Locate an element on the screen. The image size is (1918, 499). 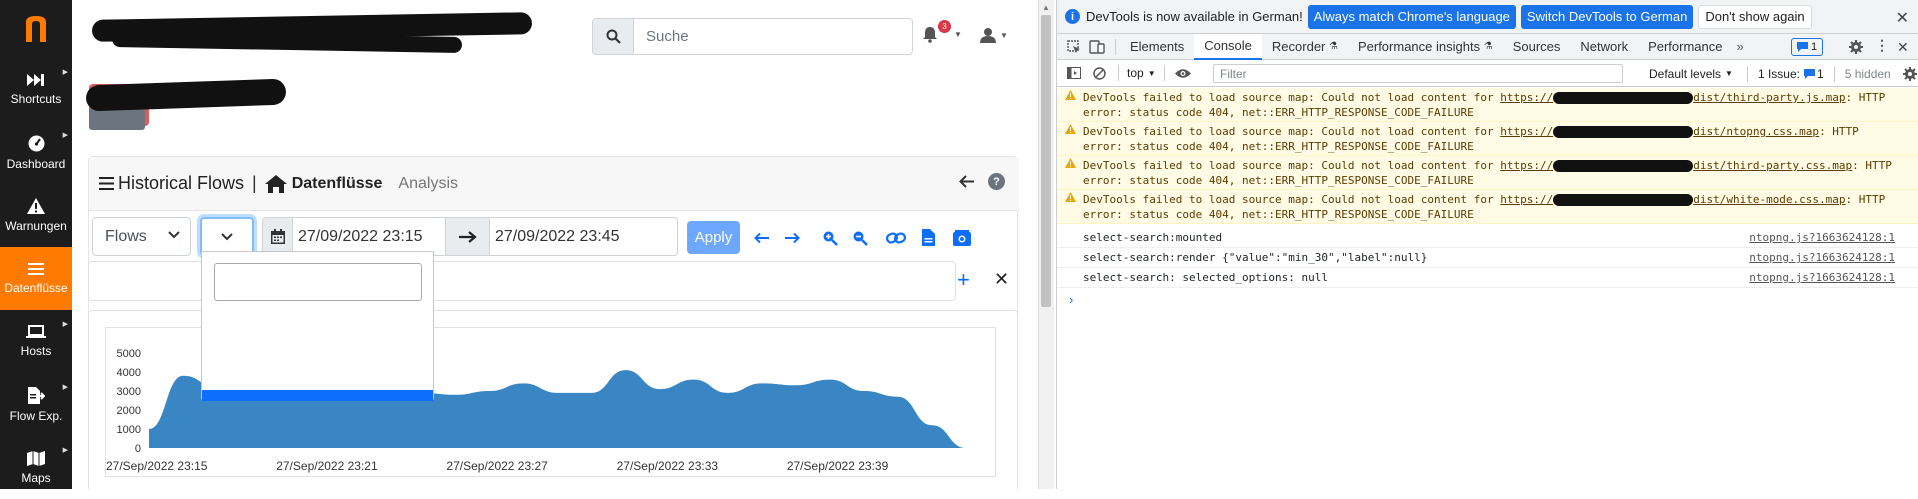
device-toggle-icon is located at coordinates (1097, 46).